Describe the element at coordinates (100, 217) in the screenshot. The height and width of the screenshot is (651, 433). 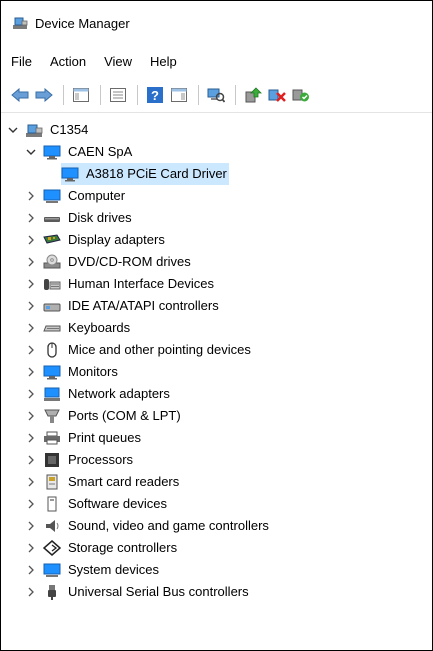
I see `tree-item-label: Disk drives` at that location.